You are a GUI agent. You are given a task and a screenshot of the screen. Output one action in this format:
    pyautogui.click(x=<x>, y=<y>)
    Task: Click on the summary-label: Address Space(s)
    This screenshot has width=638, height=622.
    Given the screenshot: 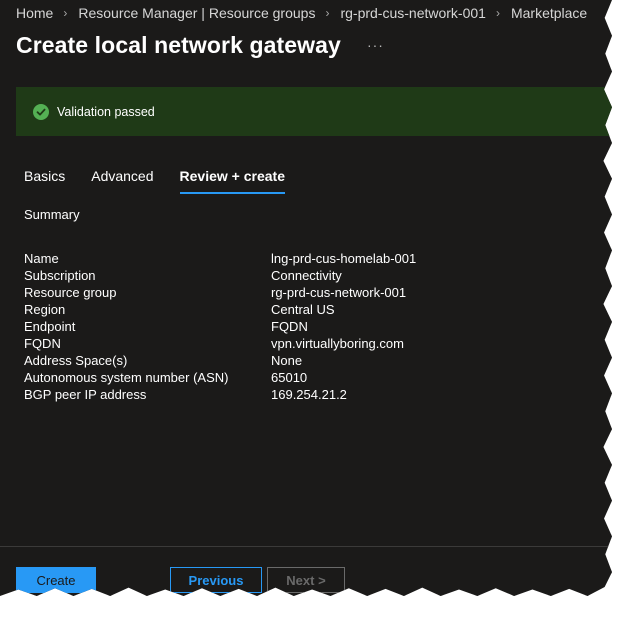 What is the action you would take?
    pyautogui.click(x=76, y=360)
    